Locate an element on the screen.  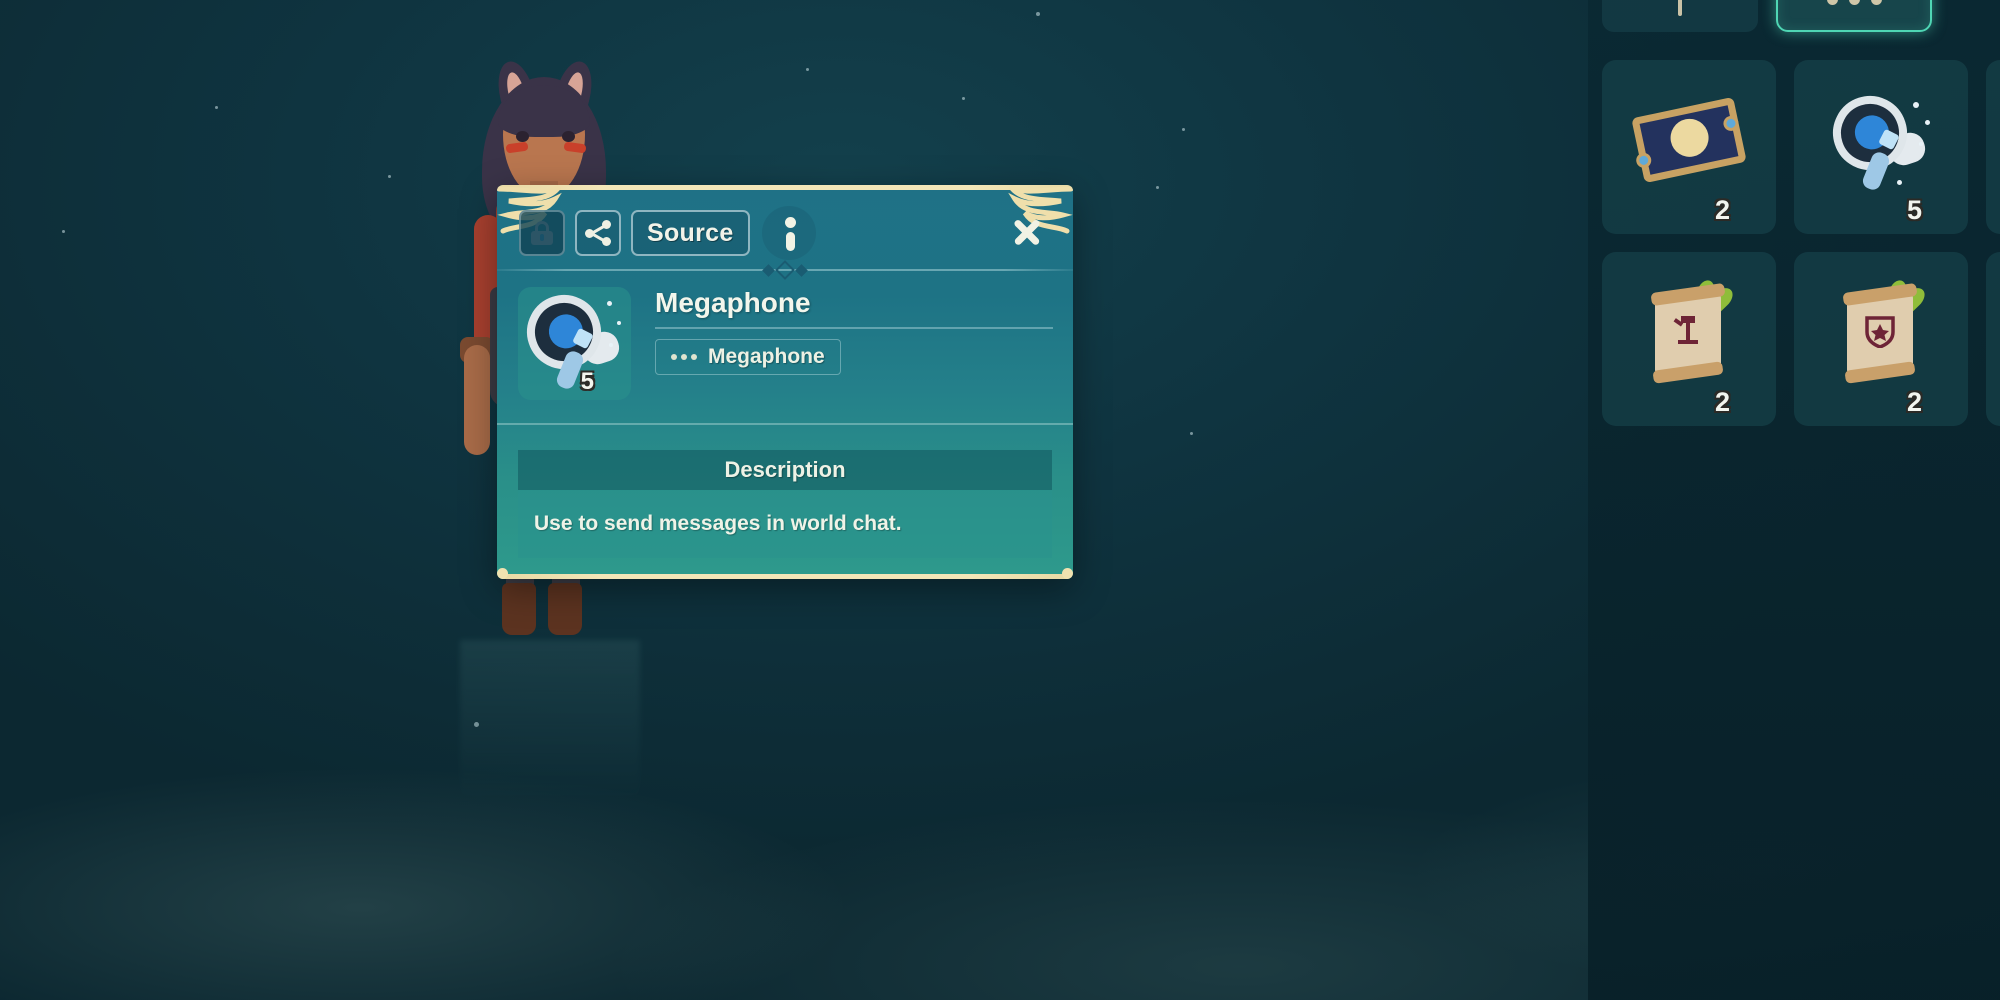
inventory-tab-bar is located at coordinates (1767, 16).